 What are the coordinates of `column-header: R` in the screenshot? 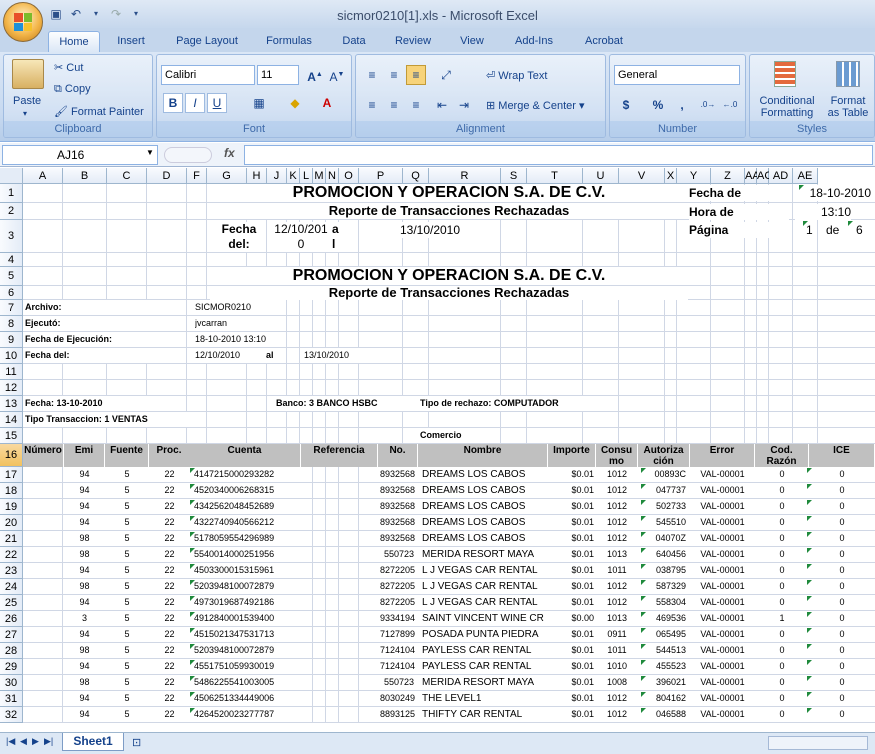 It's located at (465, 176).